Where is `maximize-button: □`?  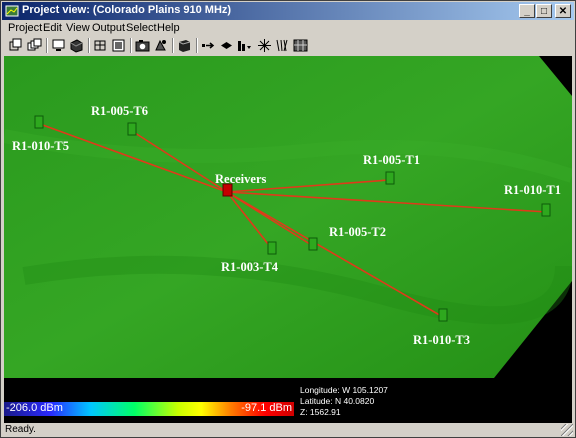 maximize-button: □ is located at coordinates (544, 11).